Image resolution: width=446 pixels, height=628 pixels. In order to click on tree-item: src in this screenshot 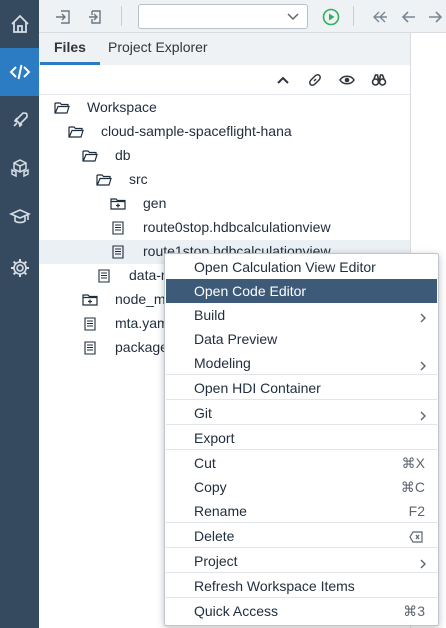, I will do `click(224, 180)`.